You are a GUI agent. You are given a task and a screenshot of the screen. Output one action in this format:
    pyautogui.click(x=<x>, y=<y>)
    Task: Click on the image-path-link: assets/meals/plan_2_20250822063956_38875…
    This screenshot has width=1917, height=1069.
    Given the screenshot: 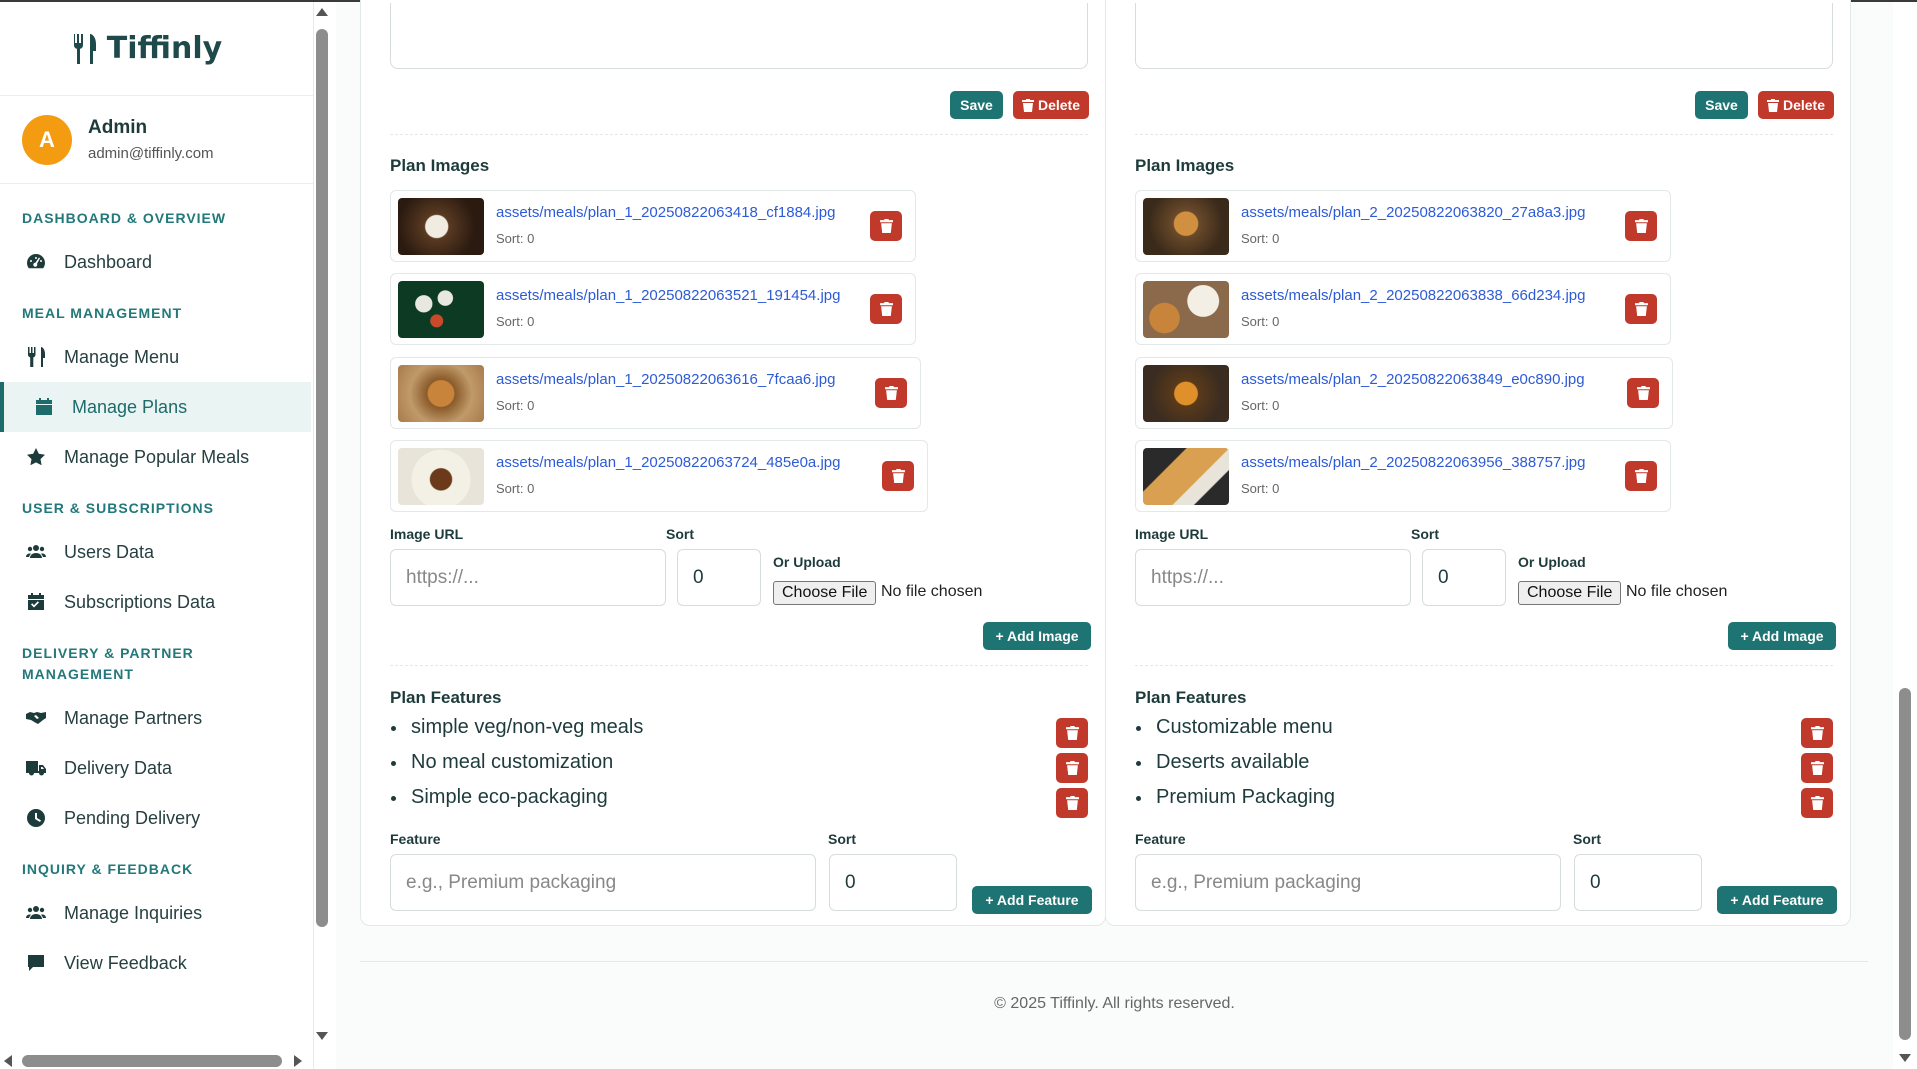 What is the action you would take?
    pyautogui.click(x=1413, y=462)
    